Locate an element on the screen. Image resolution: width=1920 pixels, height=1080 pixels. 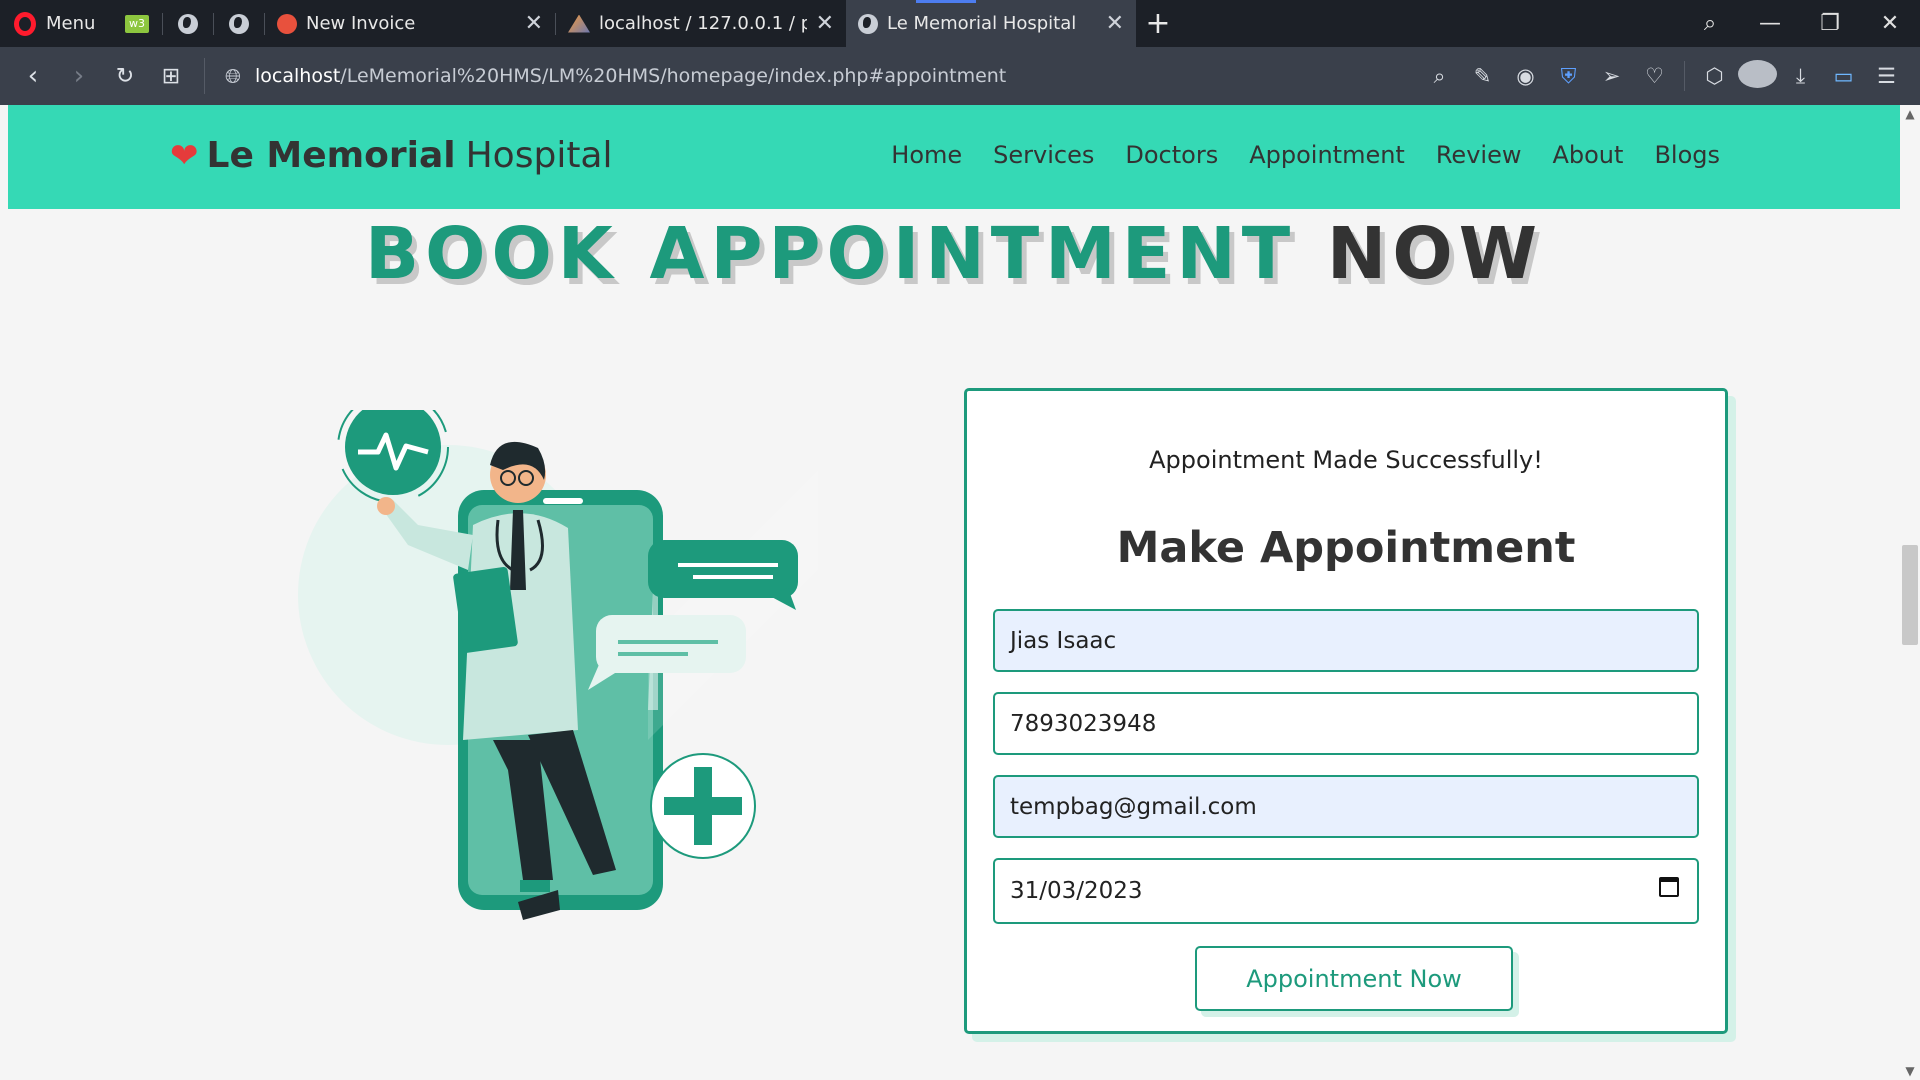
minimize-icon: — is located at coordinates (1770, 23).